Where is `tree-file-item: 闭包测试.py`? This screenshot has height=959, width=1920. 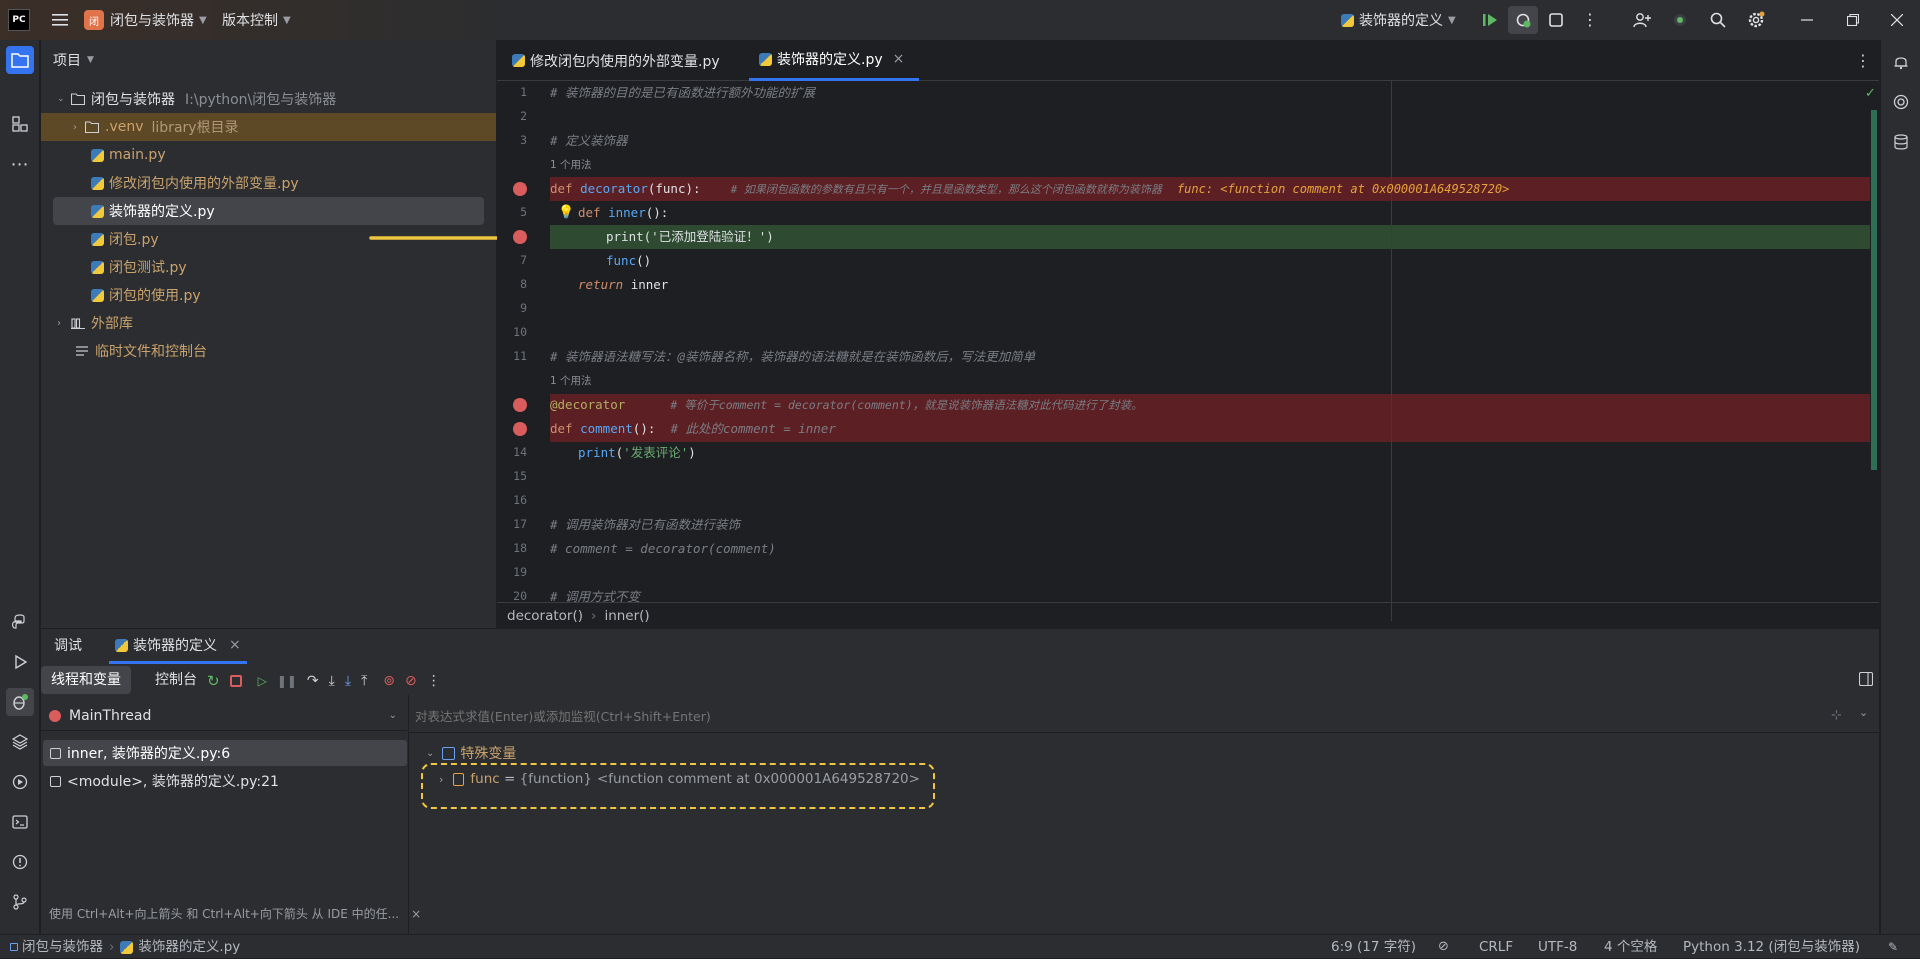 tree-file-item: 闭包测试.py is located at coordinates (268, 267).